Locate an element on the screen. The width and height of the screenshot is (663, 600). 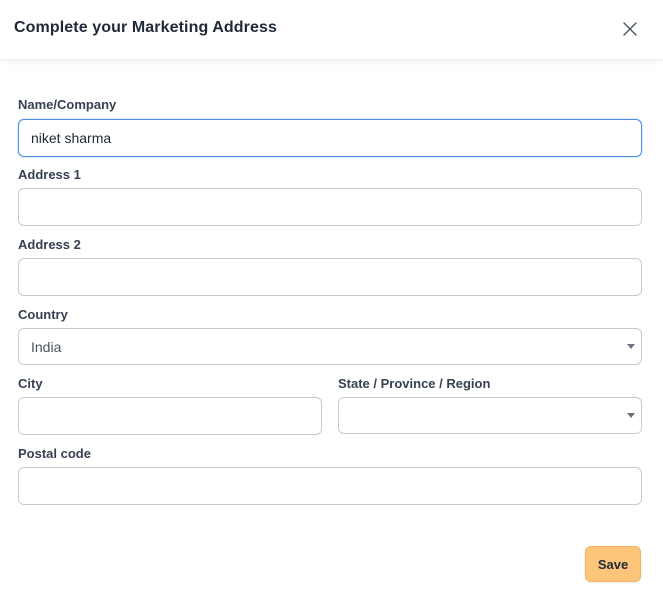
address1-label: Address 1 is located at coordinates (49, 174).